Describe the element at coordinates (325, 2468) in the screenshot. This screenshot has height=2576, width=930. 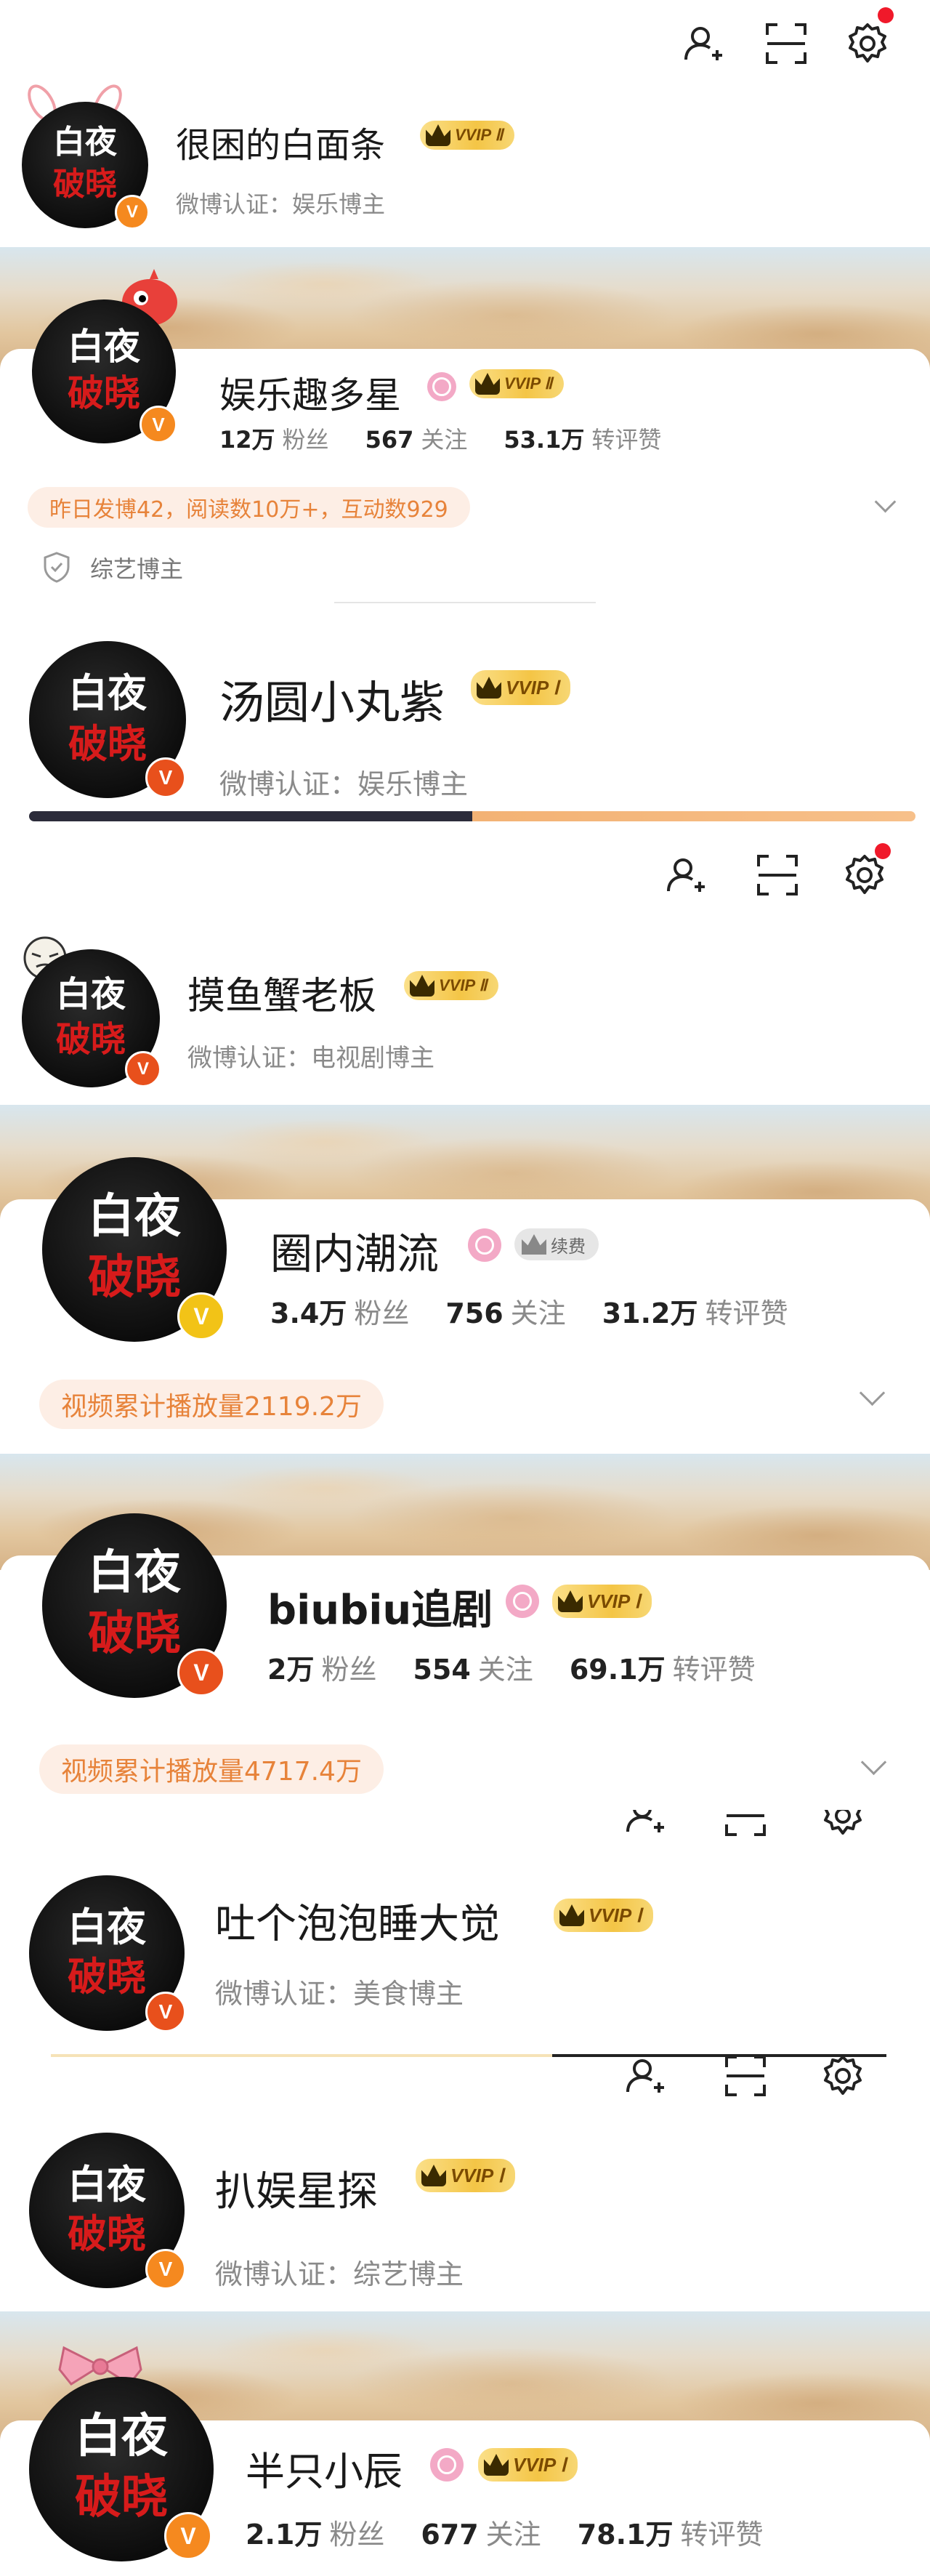
I see `username: 半只小辰` at that location.